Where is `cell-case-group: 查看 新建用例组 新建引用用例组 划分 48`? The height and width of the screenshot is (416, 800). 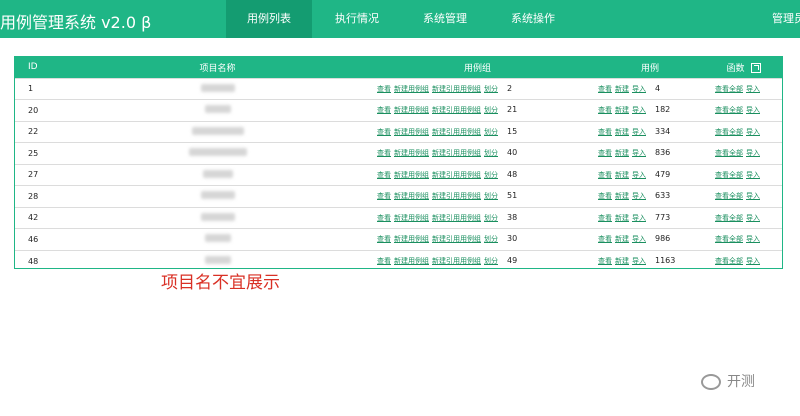
cell-case-group: 查看 新建用例组 新建引用用例组 划分 48 is located at coordinates (477, 175).